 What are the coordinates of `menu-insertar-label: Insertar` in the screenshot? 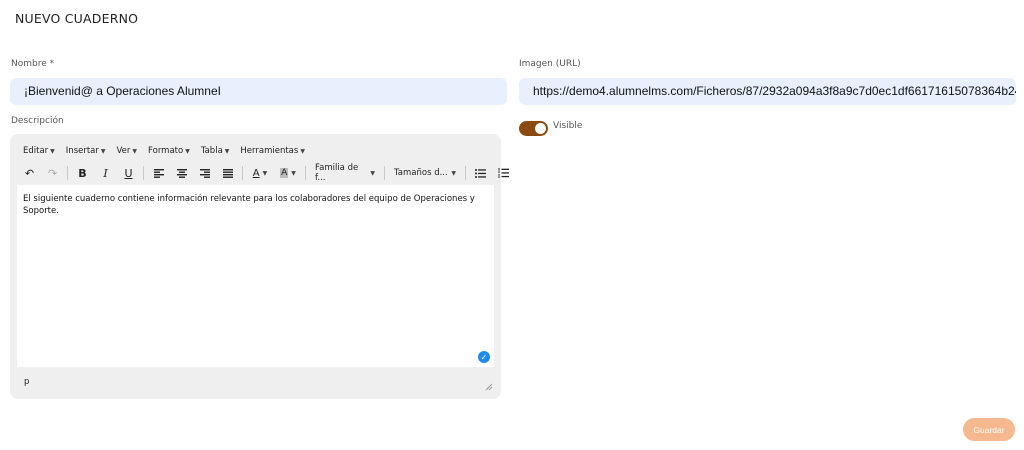 It's located at (82, 151).